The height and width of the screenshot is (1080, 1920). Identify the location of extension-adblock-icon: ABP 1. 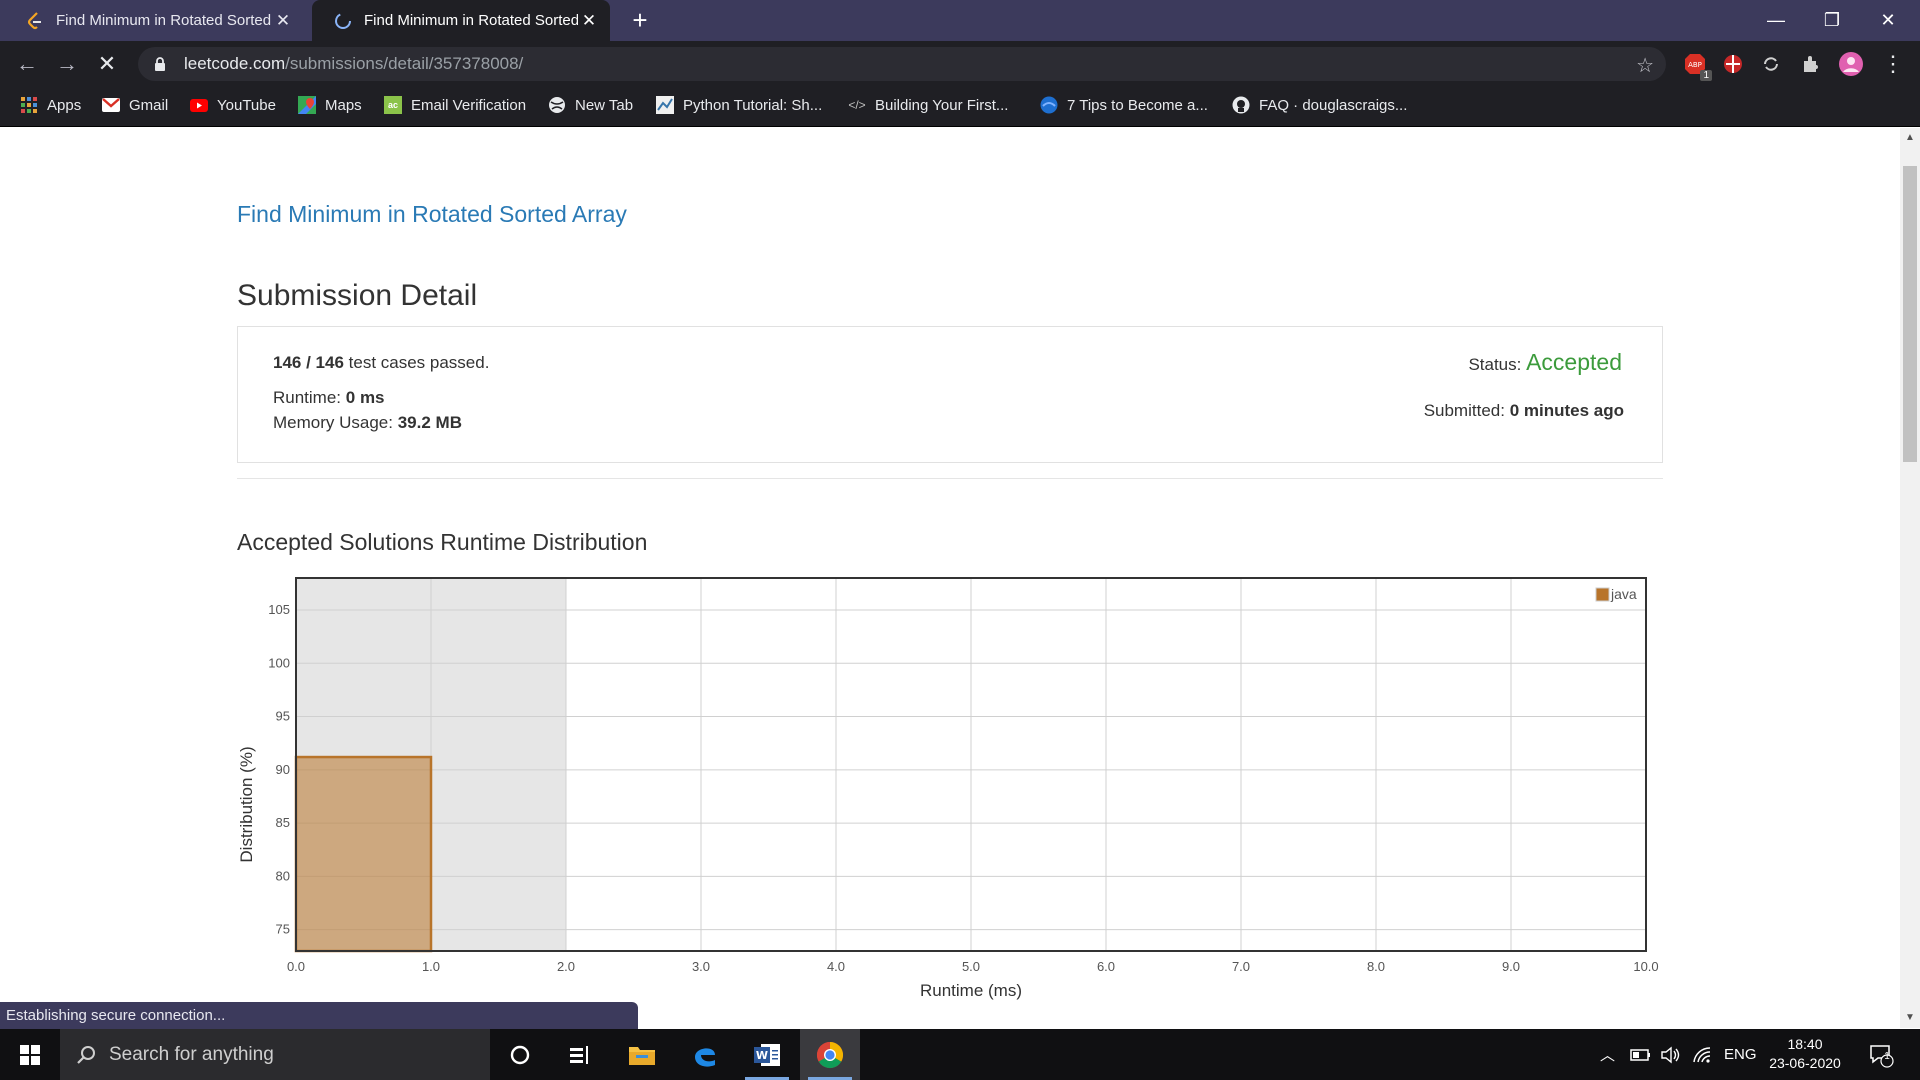
(1697, 66).